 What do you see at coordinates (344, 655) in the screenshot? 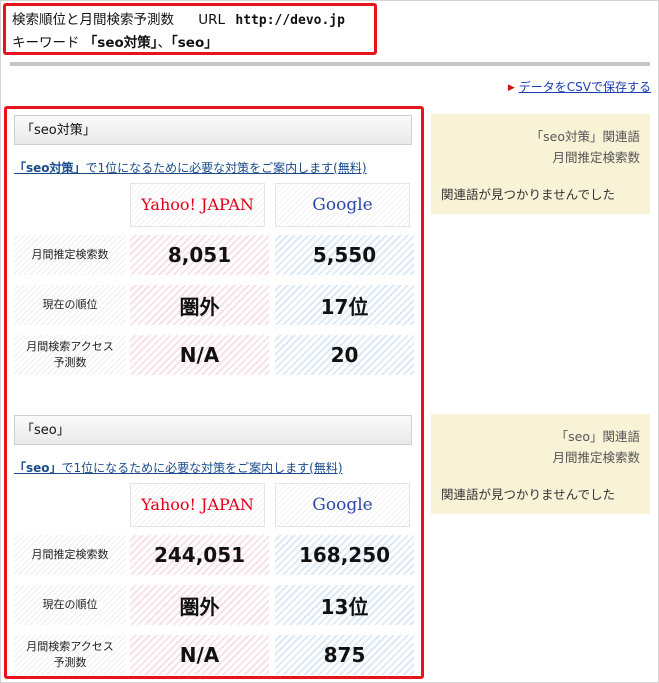
I see `google-access-value: 875` at bounding box center [344, 655].